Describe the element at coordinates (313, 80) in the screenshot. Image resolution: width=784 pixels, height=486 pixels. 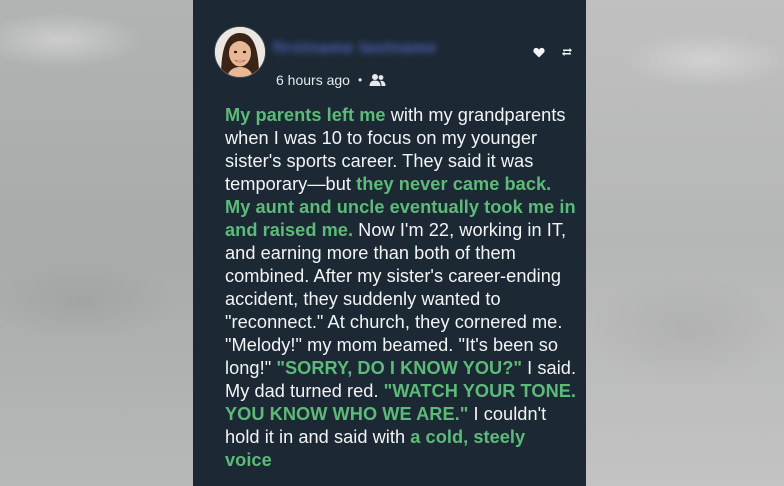
I see `timestamp: 6 hours ago` at that location.